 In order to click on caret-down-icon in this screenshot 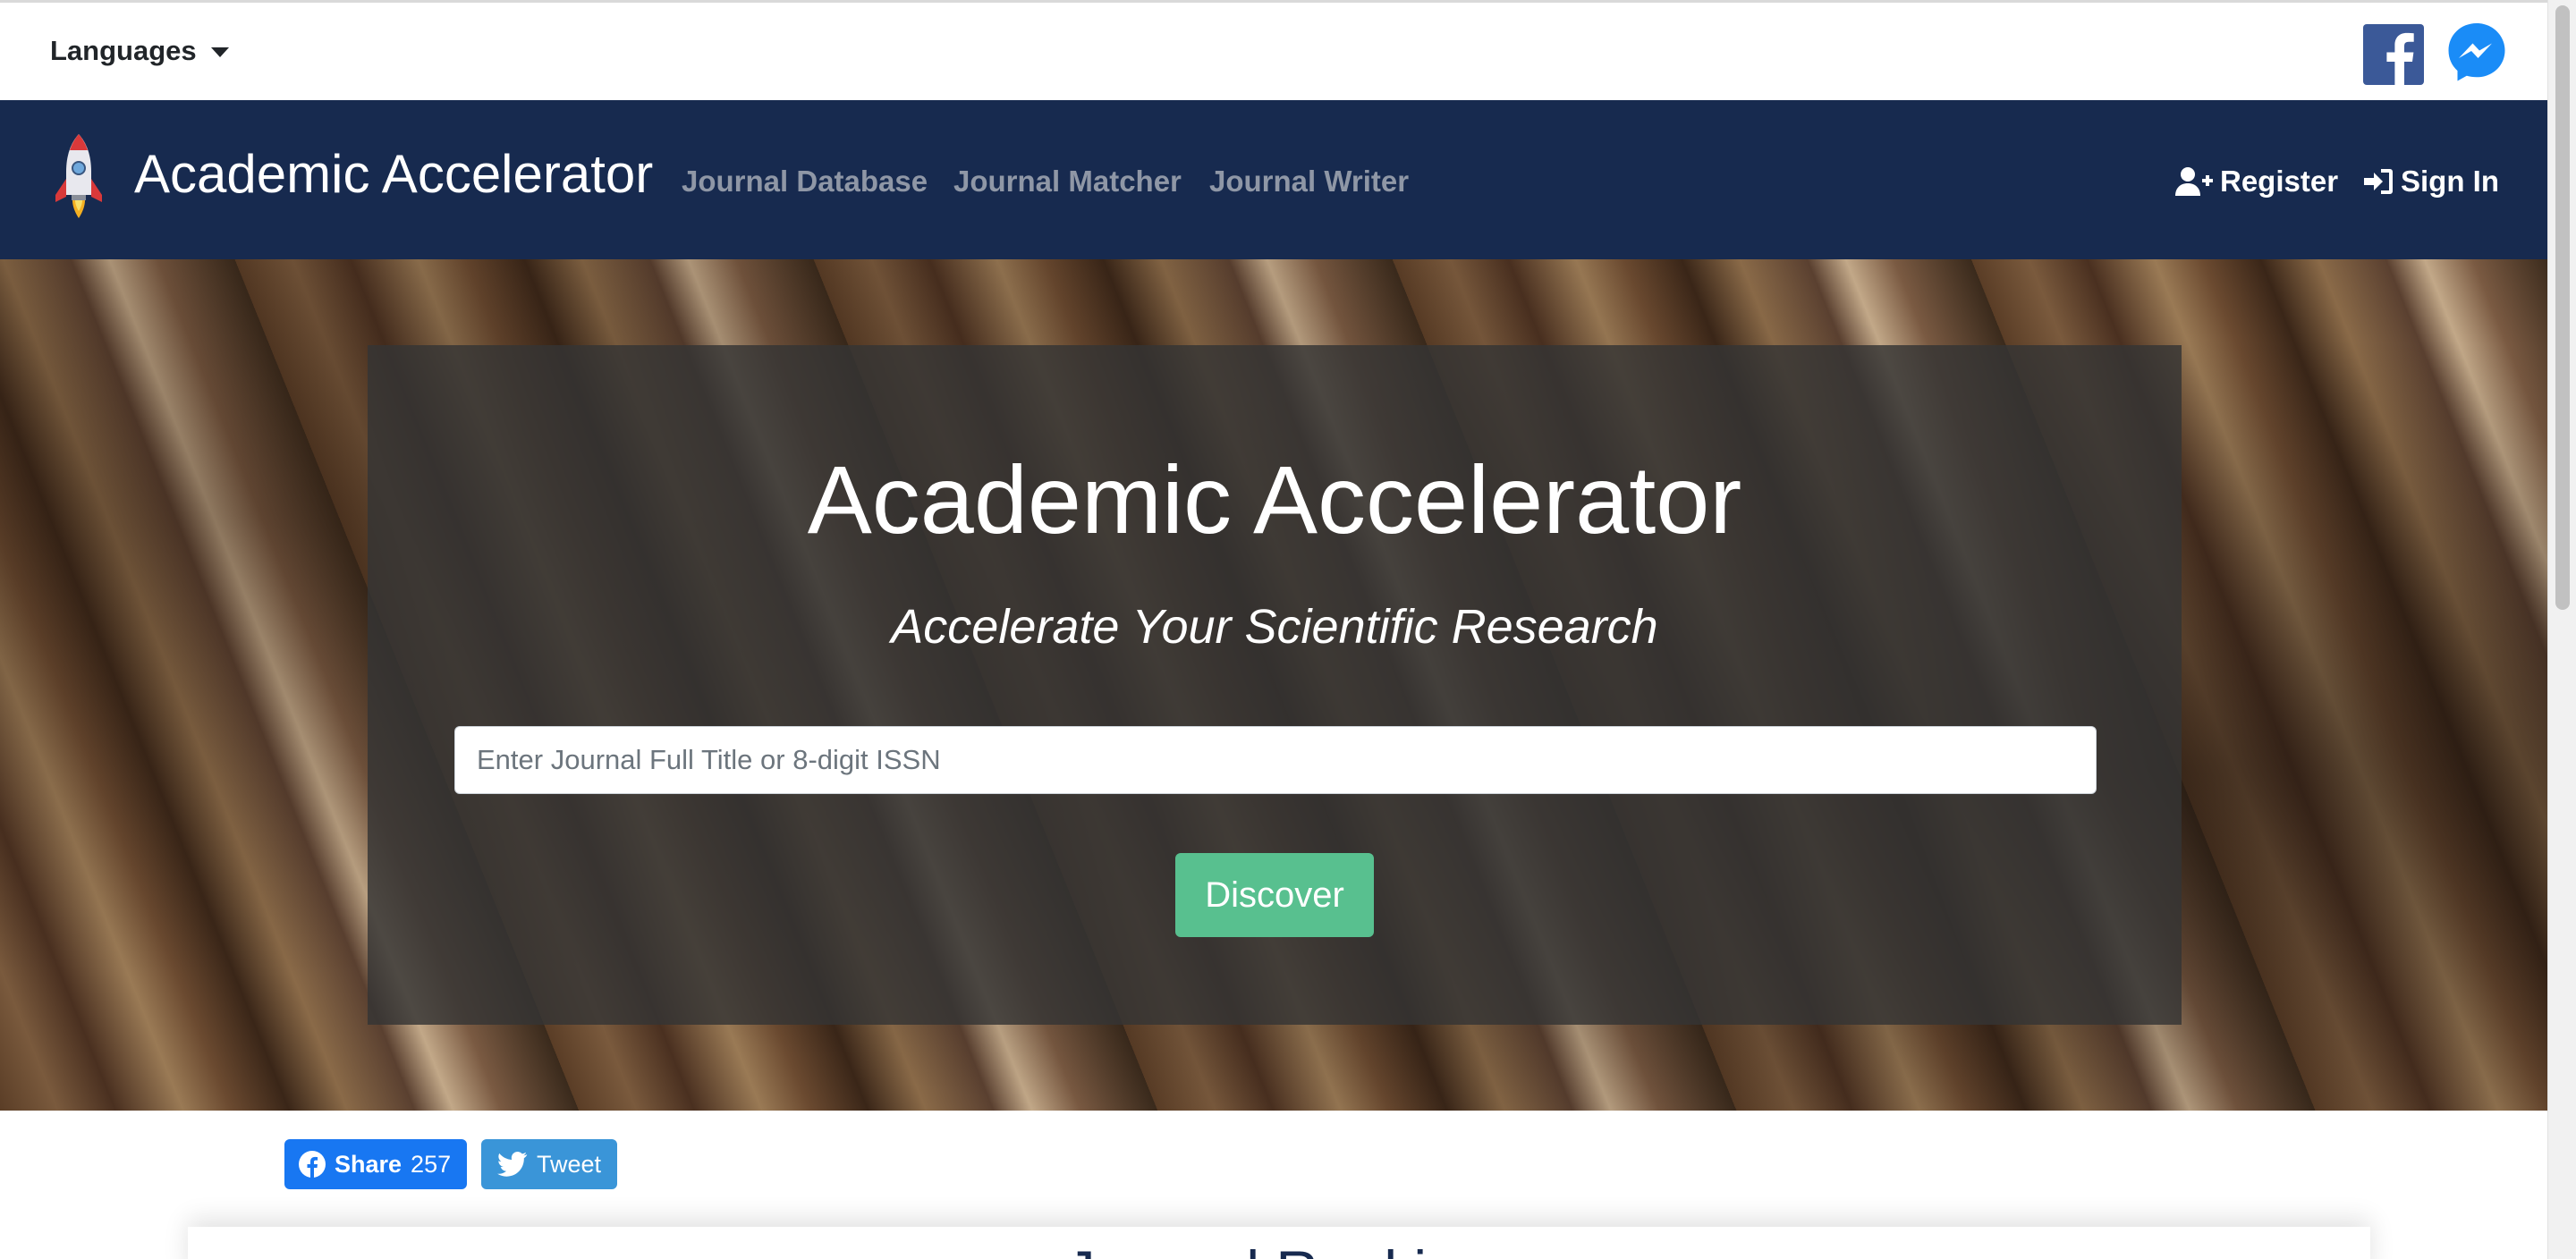, I will do `click(219, 51)`.